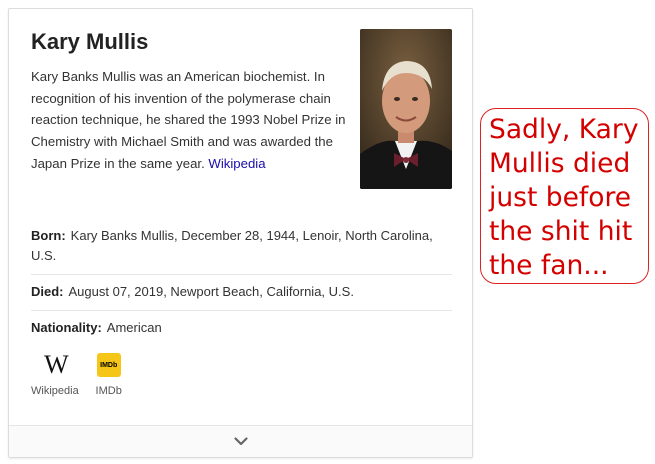  I want to click on fact-label: Died:, so click(47, 291).